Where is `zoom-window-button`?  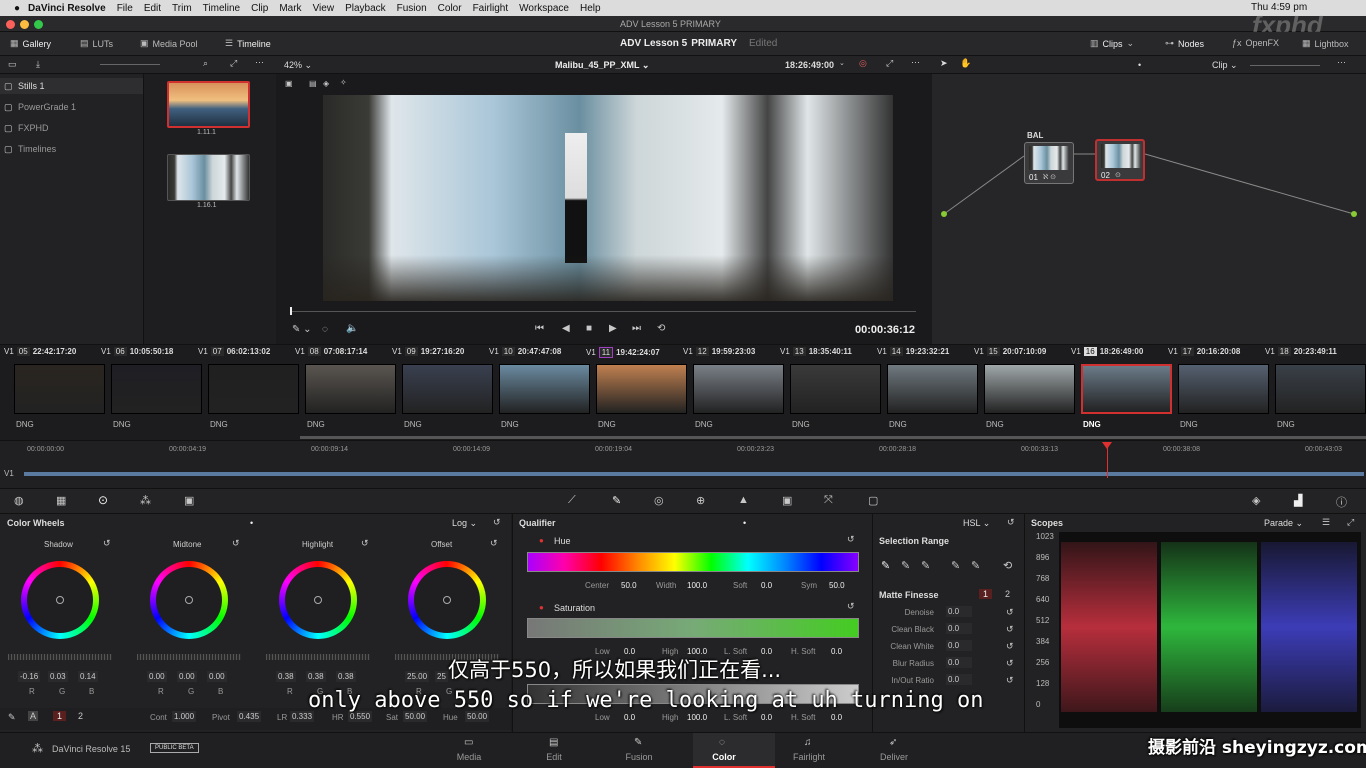 zoom-window-button is located at coordinates (38, 24).